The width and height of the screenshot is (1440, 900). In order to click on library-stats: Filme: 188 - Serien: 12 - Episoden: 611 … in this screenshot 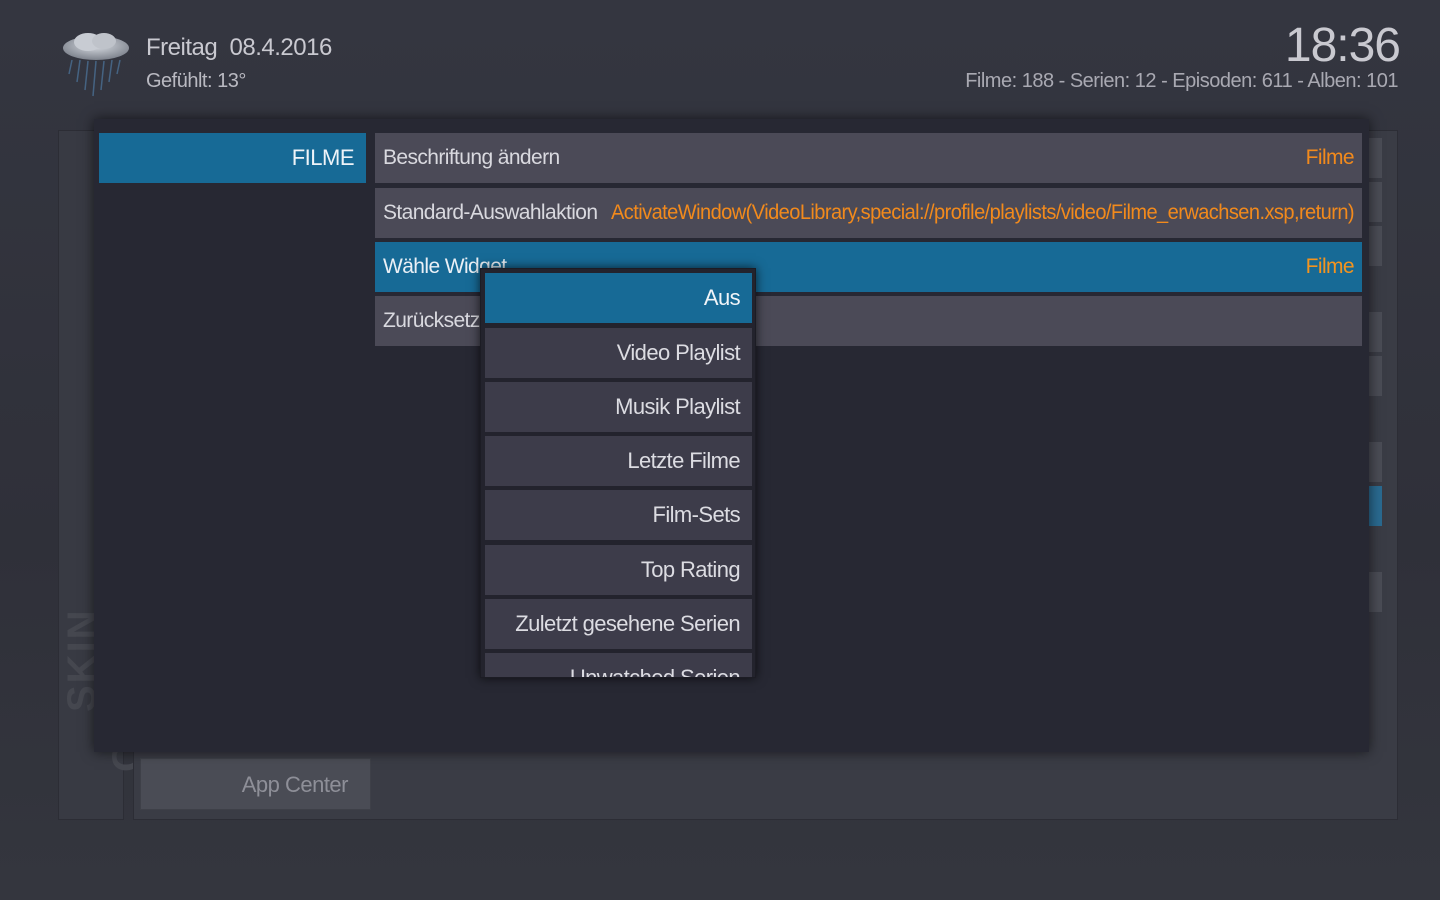, I will do `click(1181, 81)`.